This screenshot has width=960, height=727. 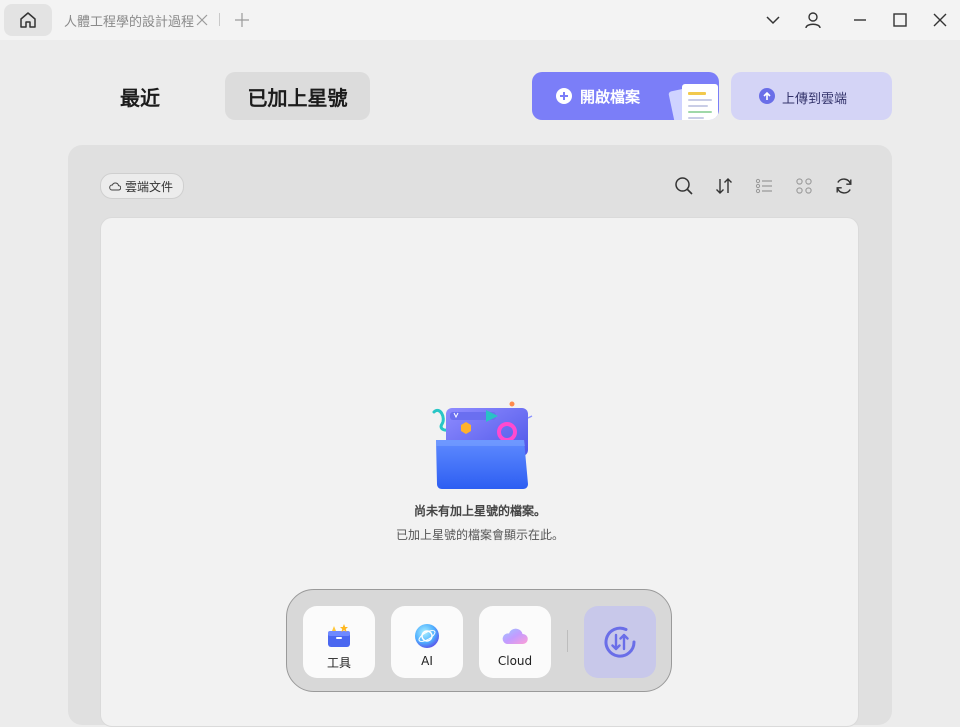 What do you see at coordinates (129, 20) in the screenshot?
I see `document-tab-title: 人體工程學的設計過程` at bounding box center [129, 20].